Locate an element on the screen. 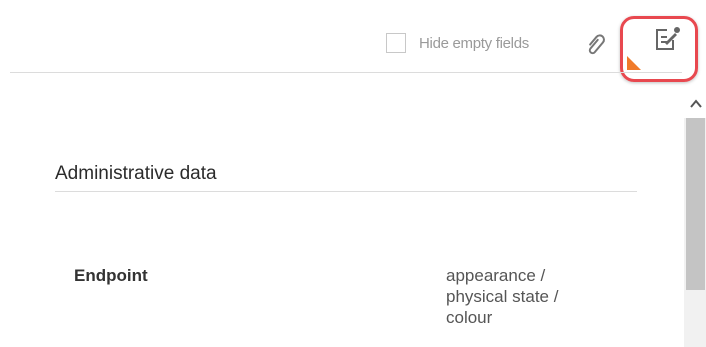  scrollbar-thumb is located at coordinates (695, 204).